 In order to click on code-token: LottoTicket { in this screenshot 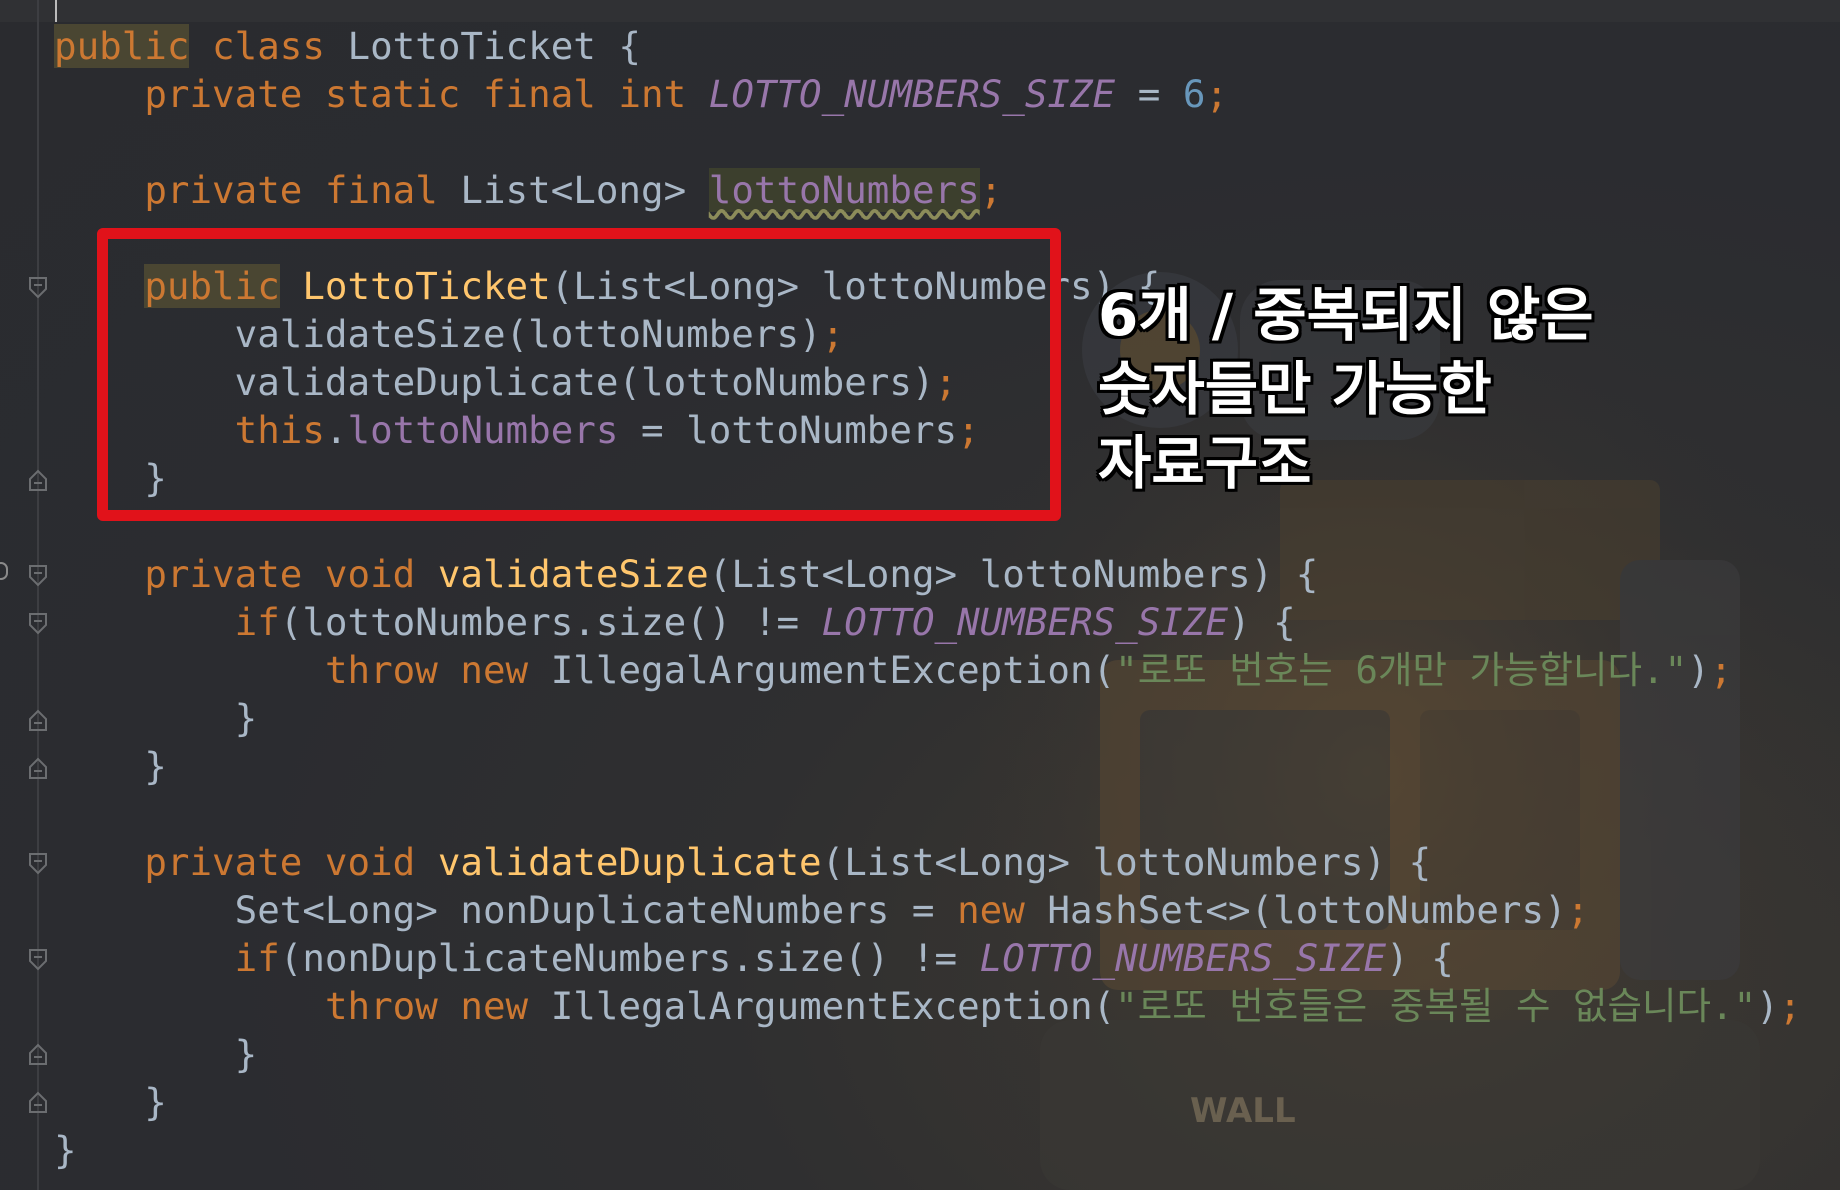, I will do `click(483, 46)`.